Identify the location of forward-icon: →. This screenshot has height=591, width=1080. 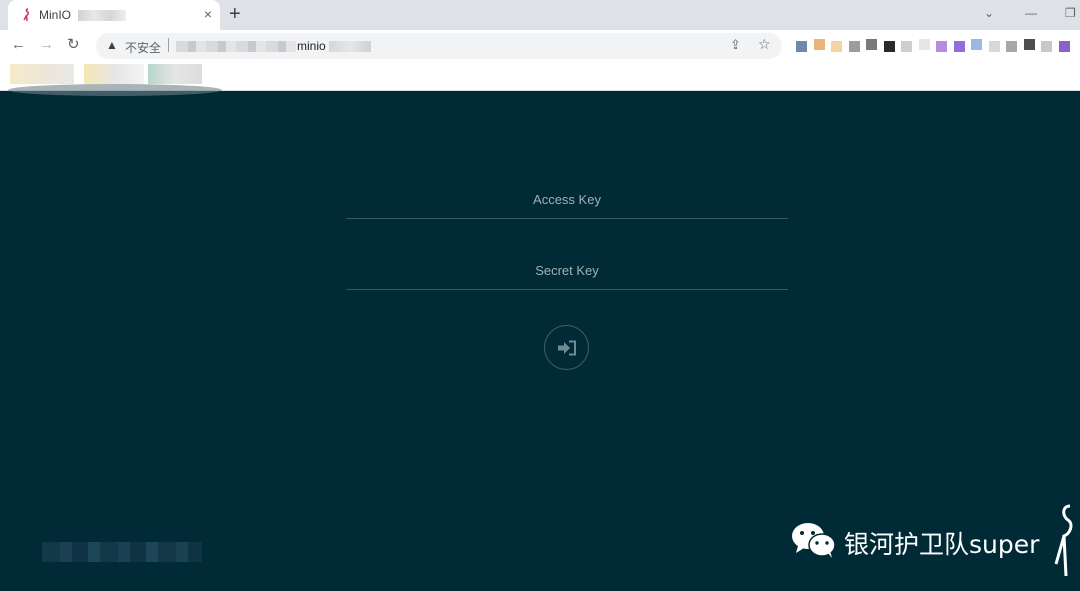
(46, 45).